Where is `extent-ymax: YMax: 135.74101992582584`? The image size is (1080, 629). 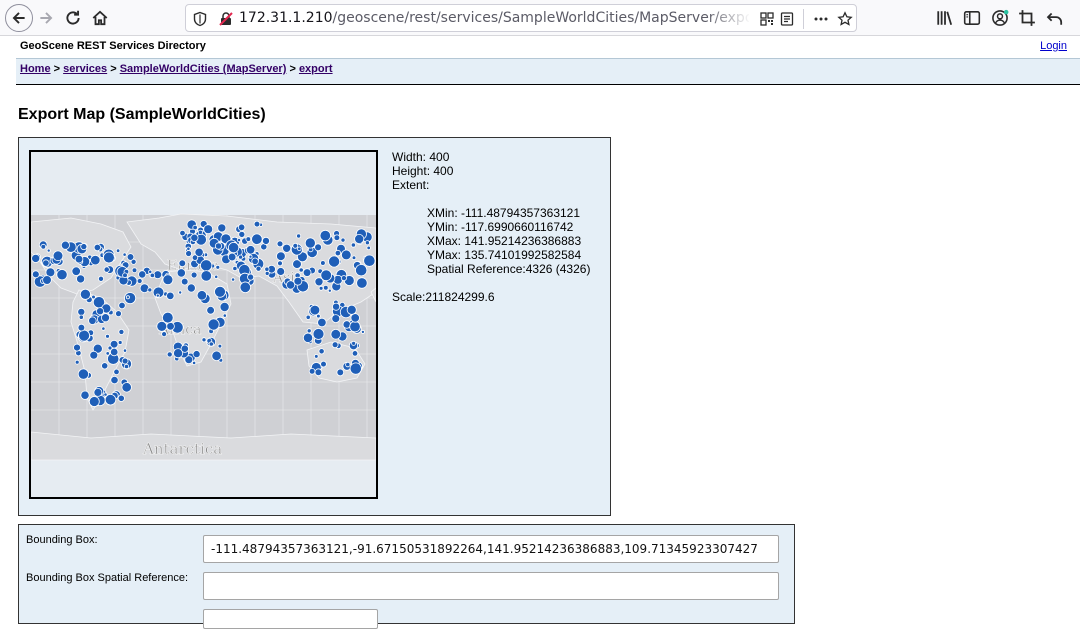
extent-ymax: YMax: 135.74101992582584 is located at coordinates (504, 255).